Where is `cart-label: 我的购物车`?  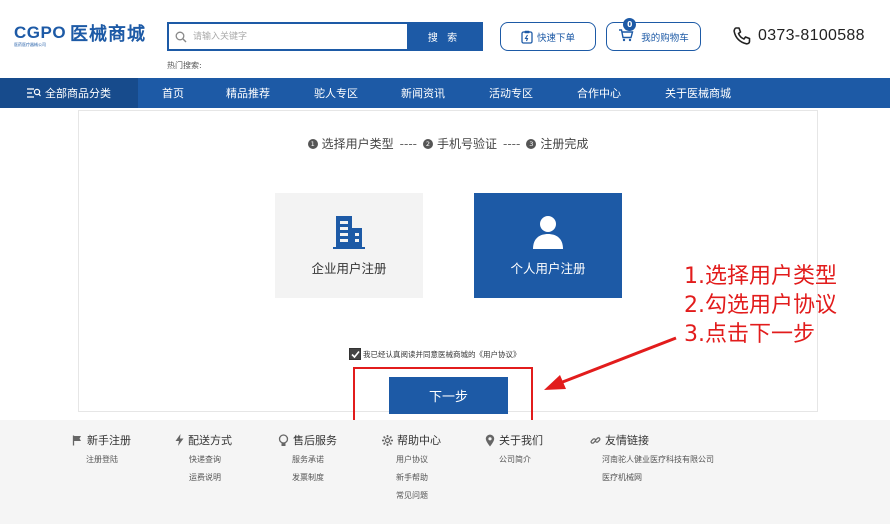
cart-label: 我的购物车 is located at coordinates (665, 38).